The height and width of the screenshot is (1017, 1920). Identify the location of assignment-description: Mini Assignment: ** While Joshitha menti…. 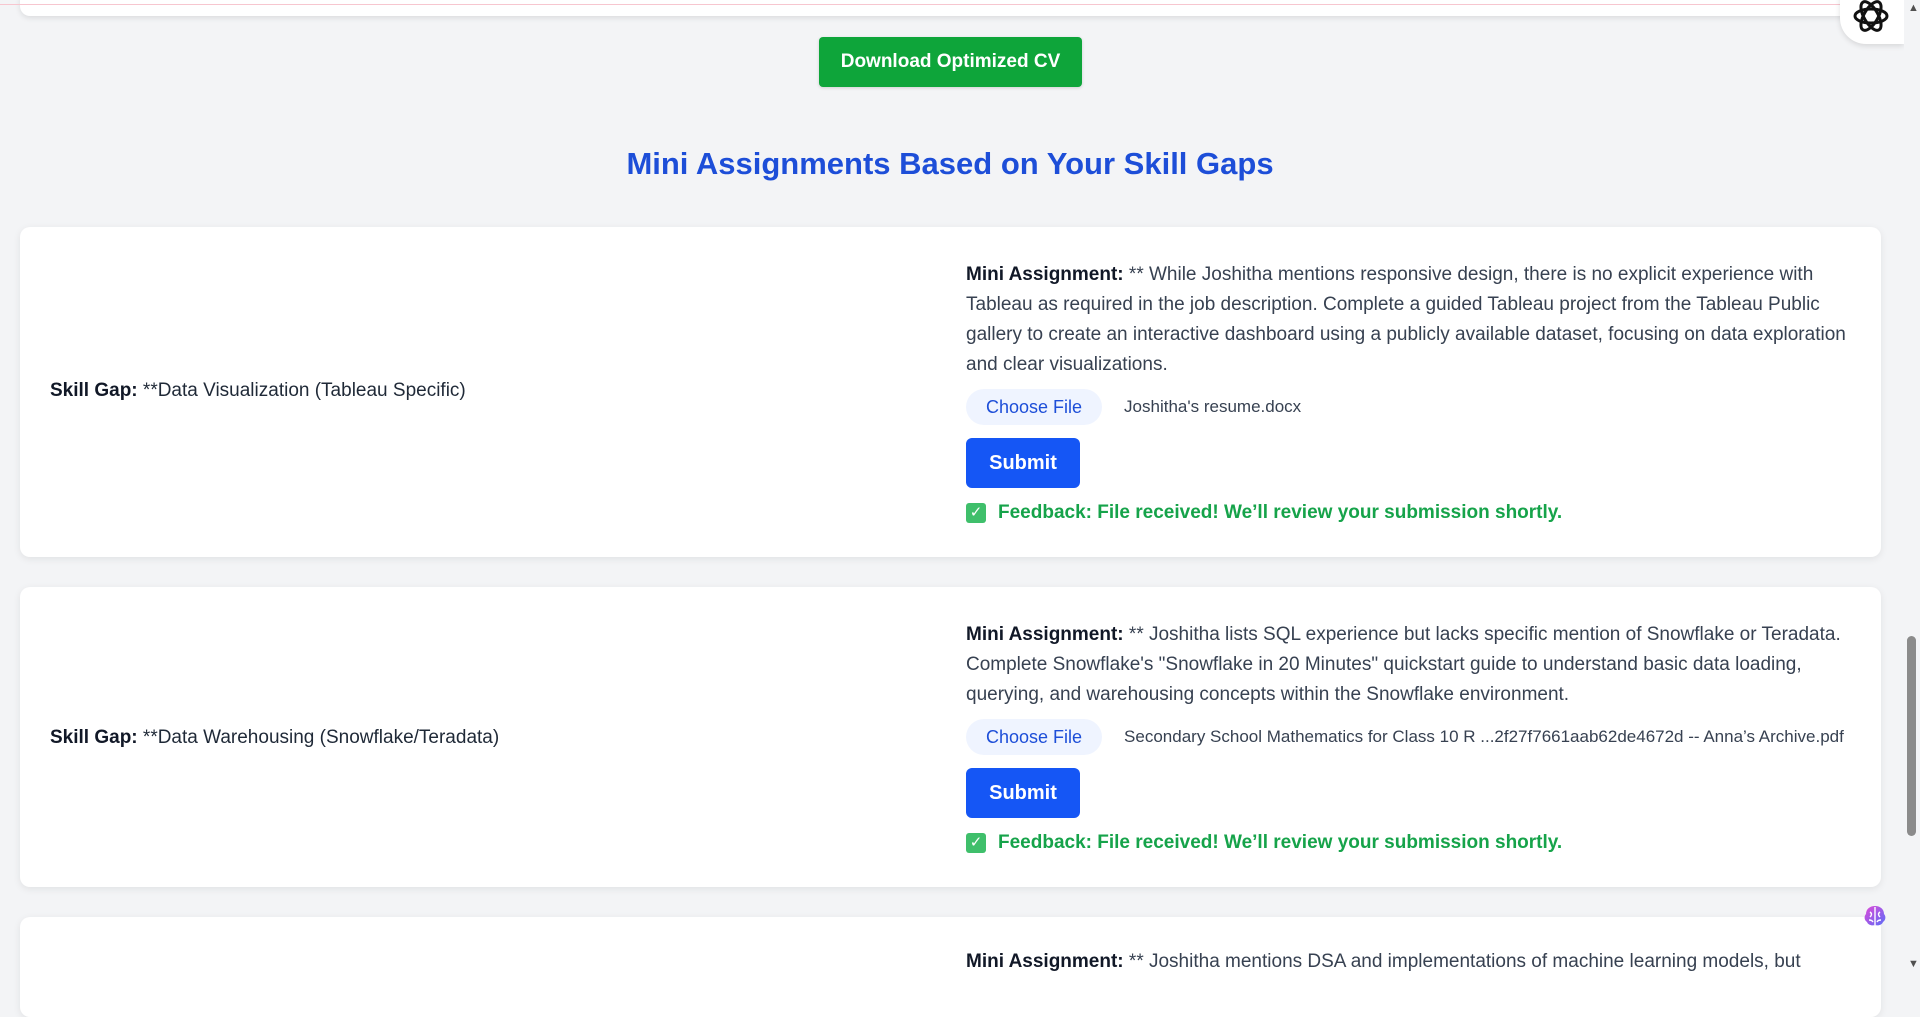
(1421, 320).